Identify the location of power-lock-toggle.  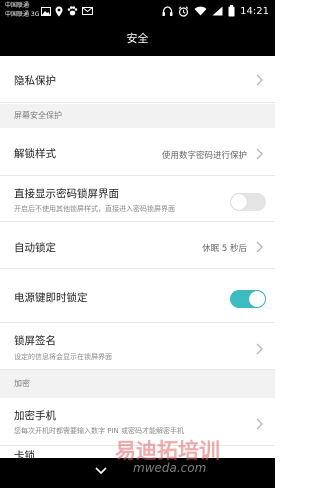
(248, 299).